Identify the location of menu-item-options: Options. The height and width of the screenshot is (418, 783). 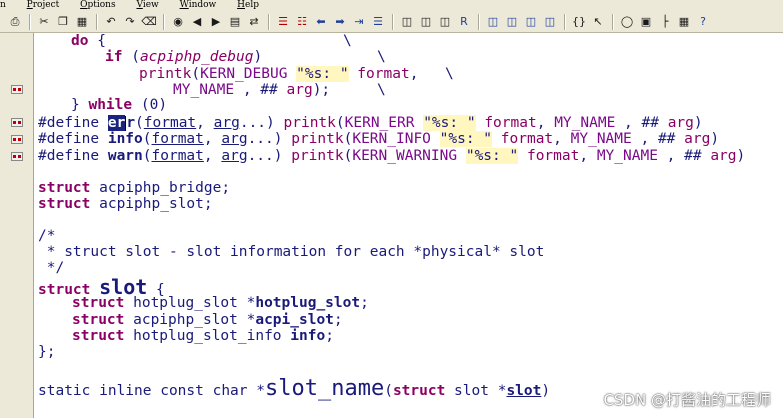
(102, 5).